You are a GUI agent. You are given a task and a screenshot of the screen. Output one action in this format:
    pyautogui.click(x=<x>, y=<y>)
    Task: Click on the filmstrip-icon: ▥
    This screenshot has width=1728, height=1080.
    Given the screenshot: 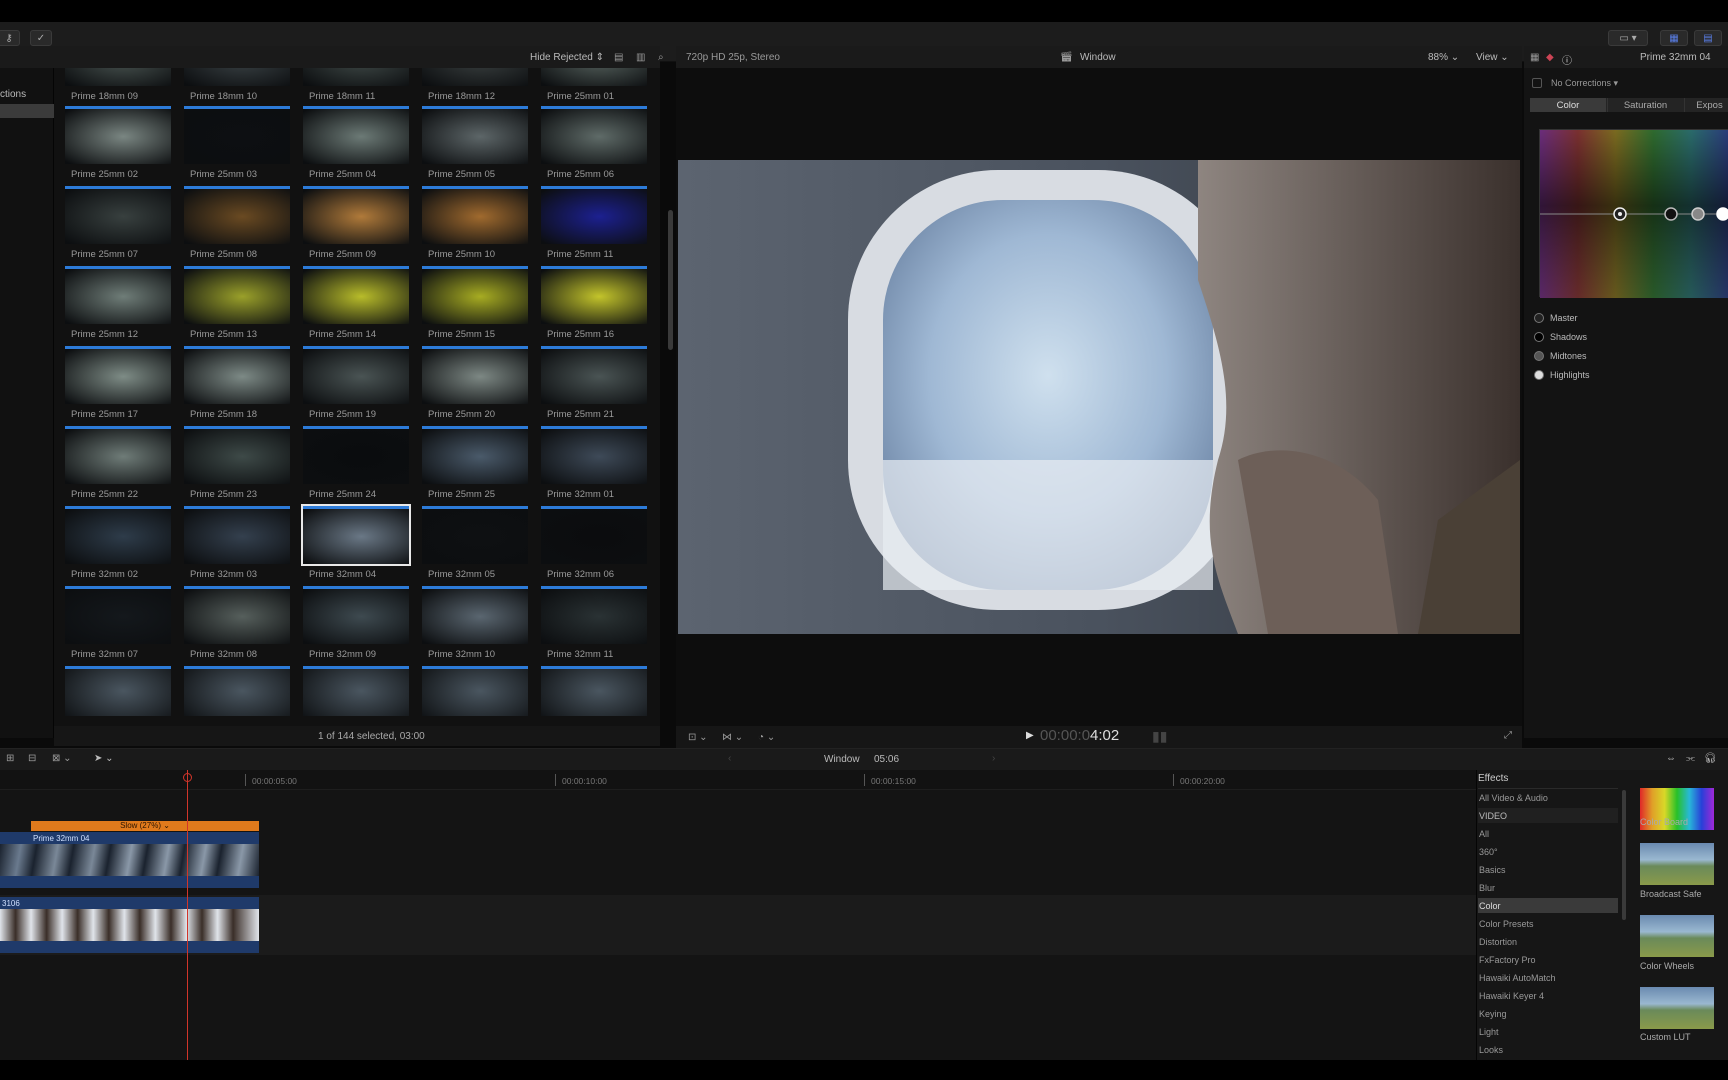 What is the action you would take?
    pyautogui.click(x=640, y=57)
    